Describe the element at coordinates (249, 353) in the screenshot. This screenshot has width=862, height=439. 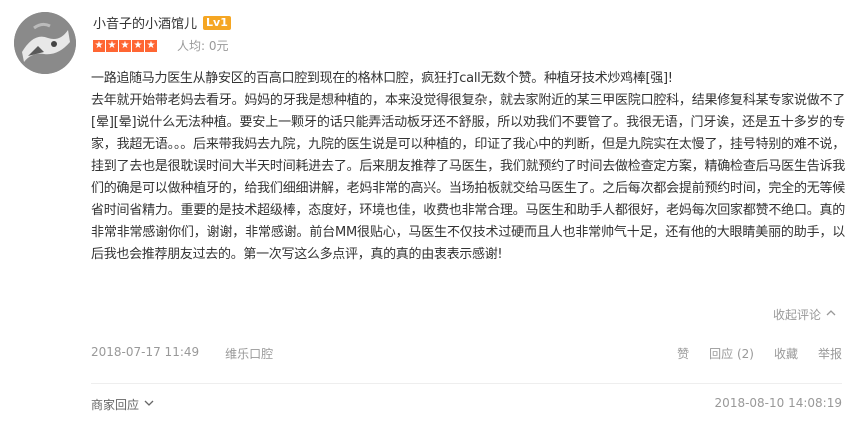
I see `shop-name: 维乐口腔` at that location.